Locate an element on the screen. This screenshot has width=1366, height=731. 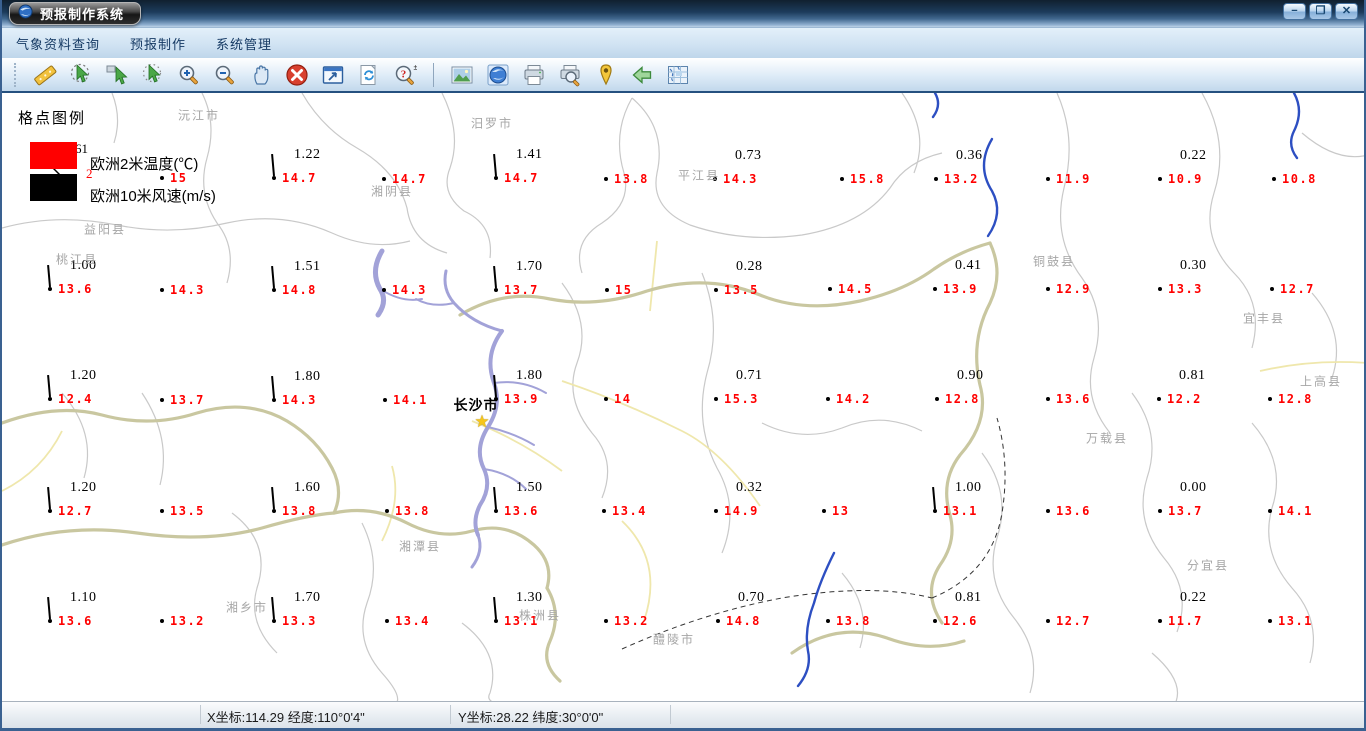
toolbar-cancel-button is located at coordinates (297, 75).